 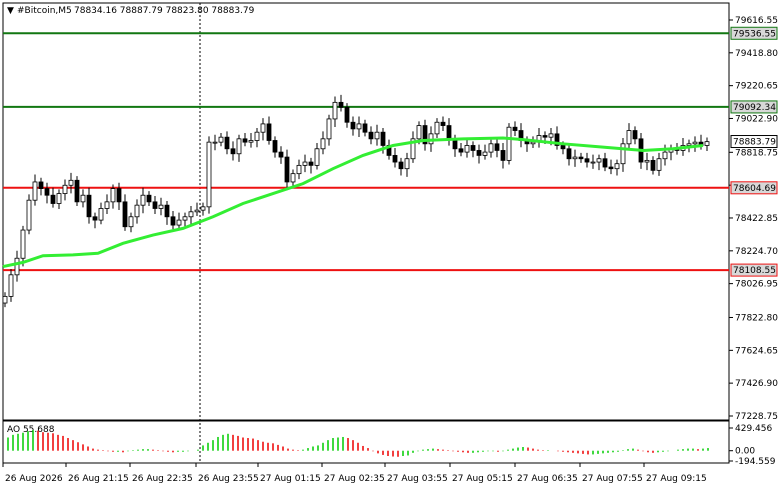 I want to click on ao-tick-label: 429.456, so click(x=753, y=429).